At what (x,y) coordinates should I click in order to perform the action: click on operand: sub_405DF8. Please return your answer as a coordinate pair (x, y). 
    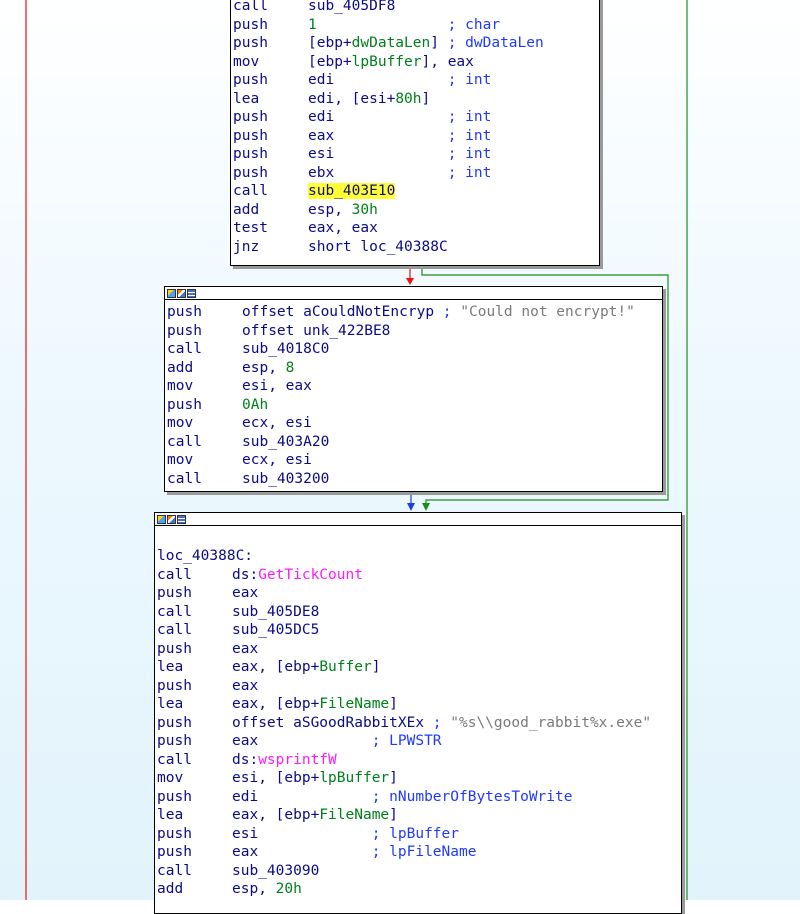
    Looking at the image, I should click on (351, 7).